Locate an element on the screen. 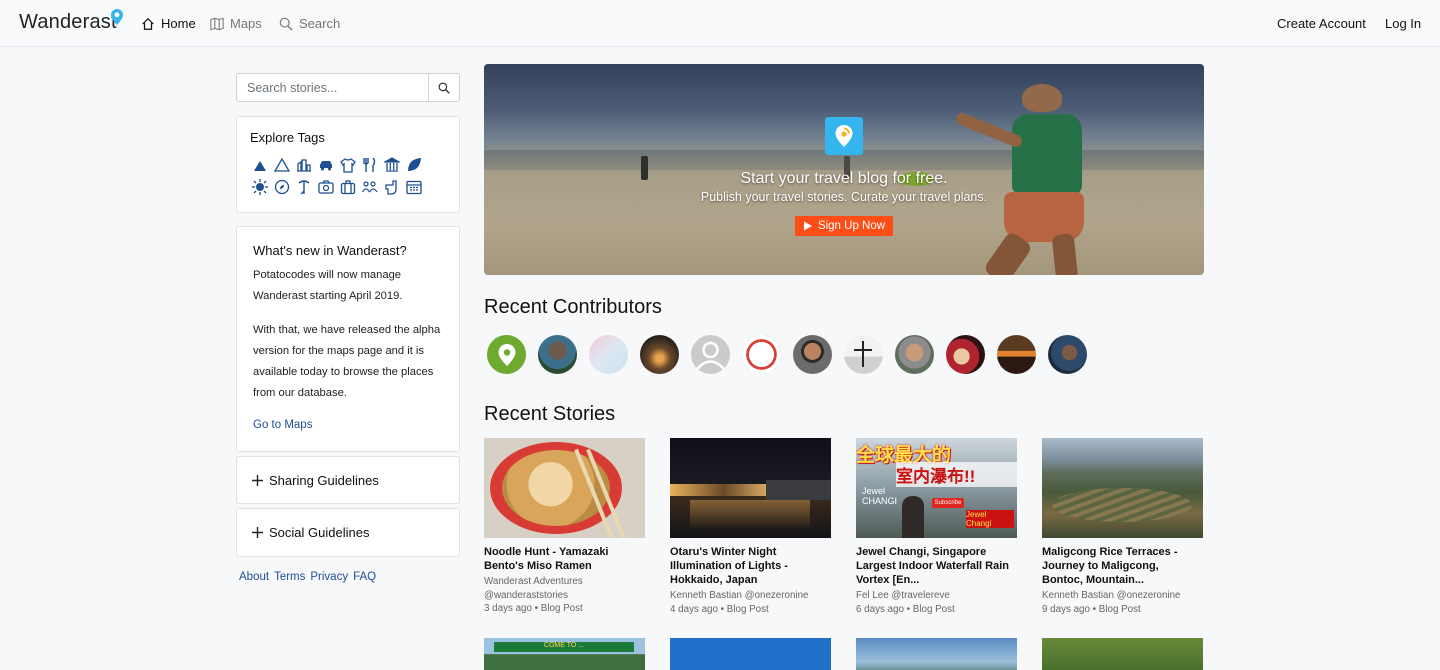  hiking-icon is located at coordinates (304, 187).